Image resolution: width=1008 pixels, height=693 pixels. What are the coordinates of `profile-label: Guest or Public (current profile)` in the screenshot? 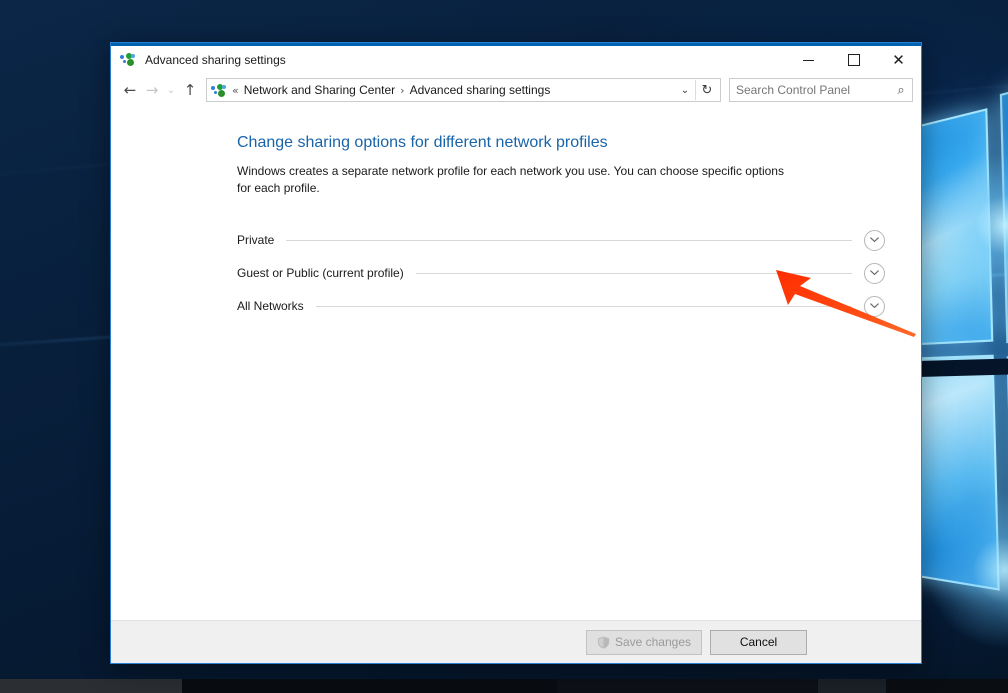 It's located at (320, 273).